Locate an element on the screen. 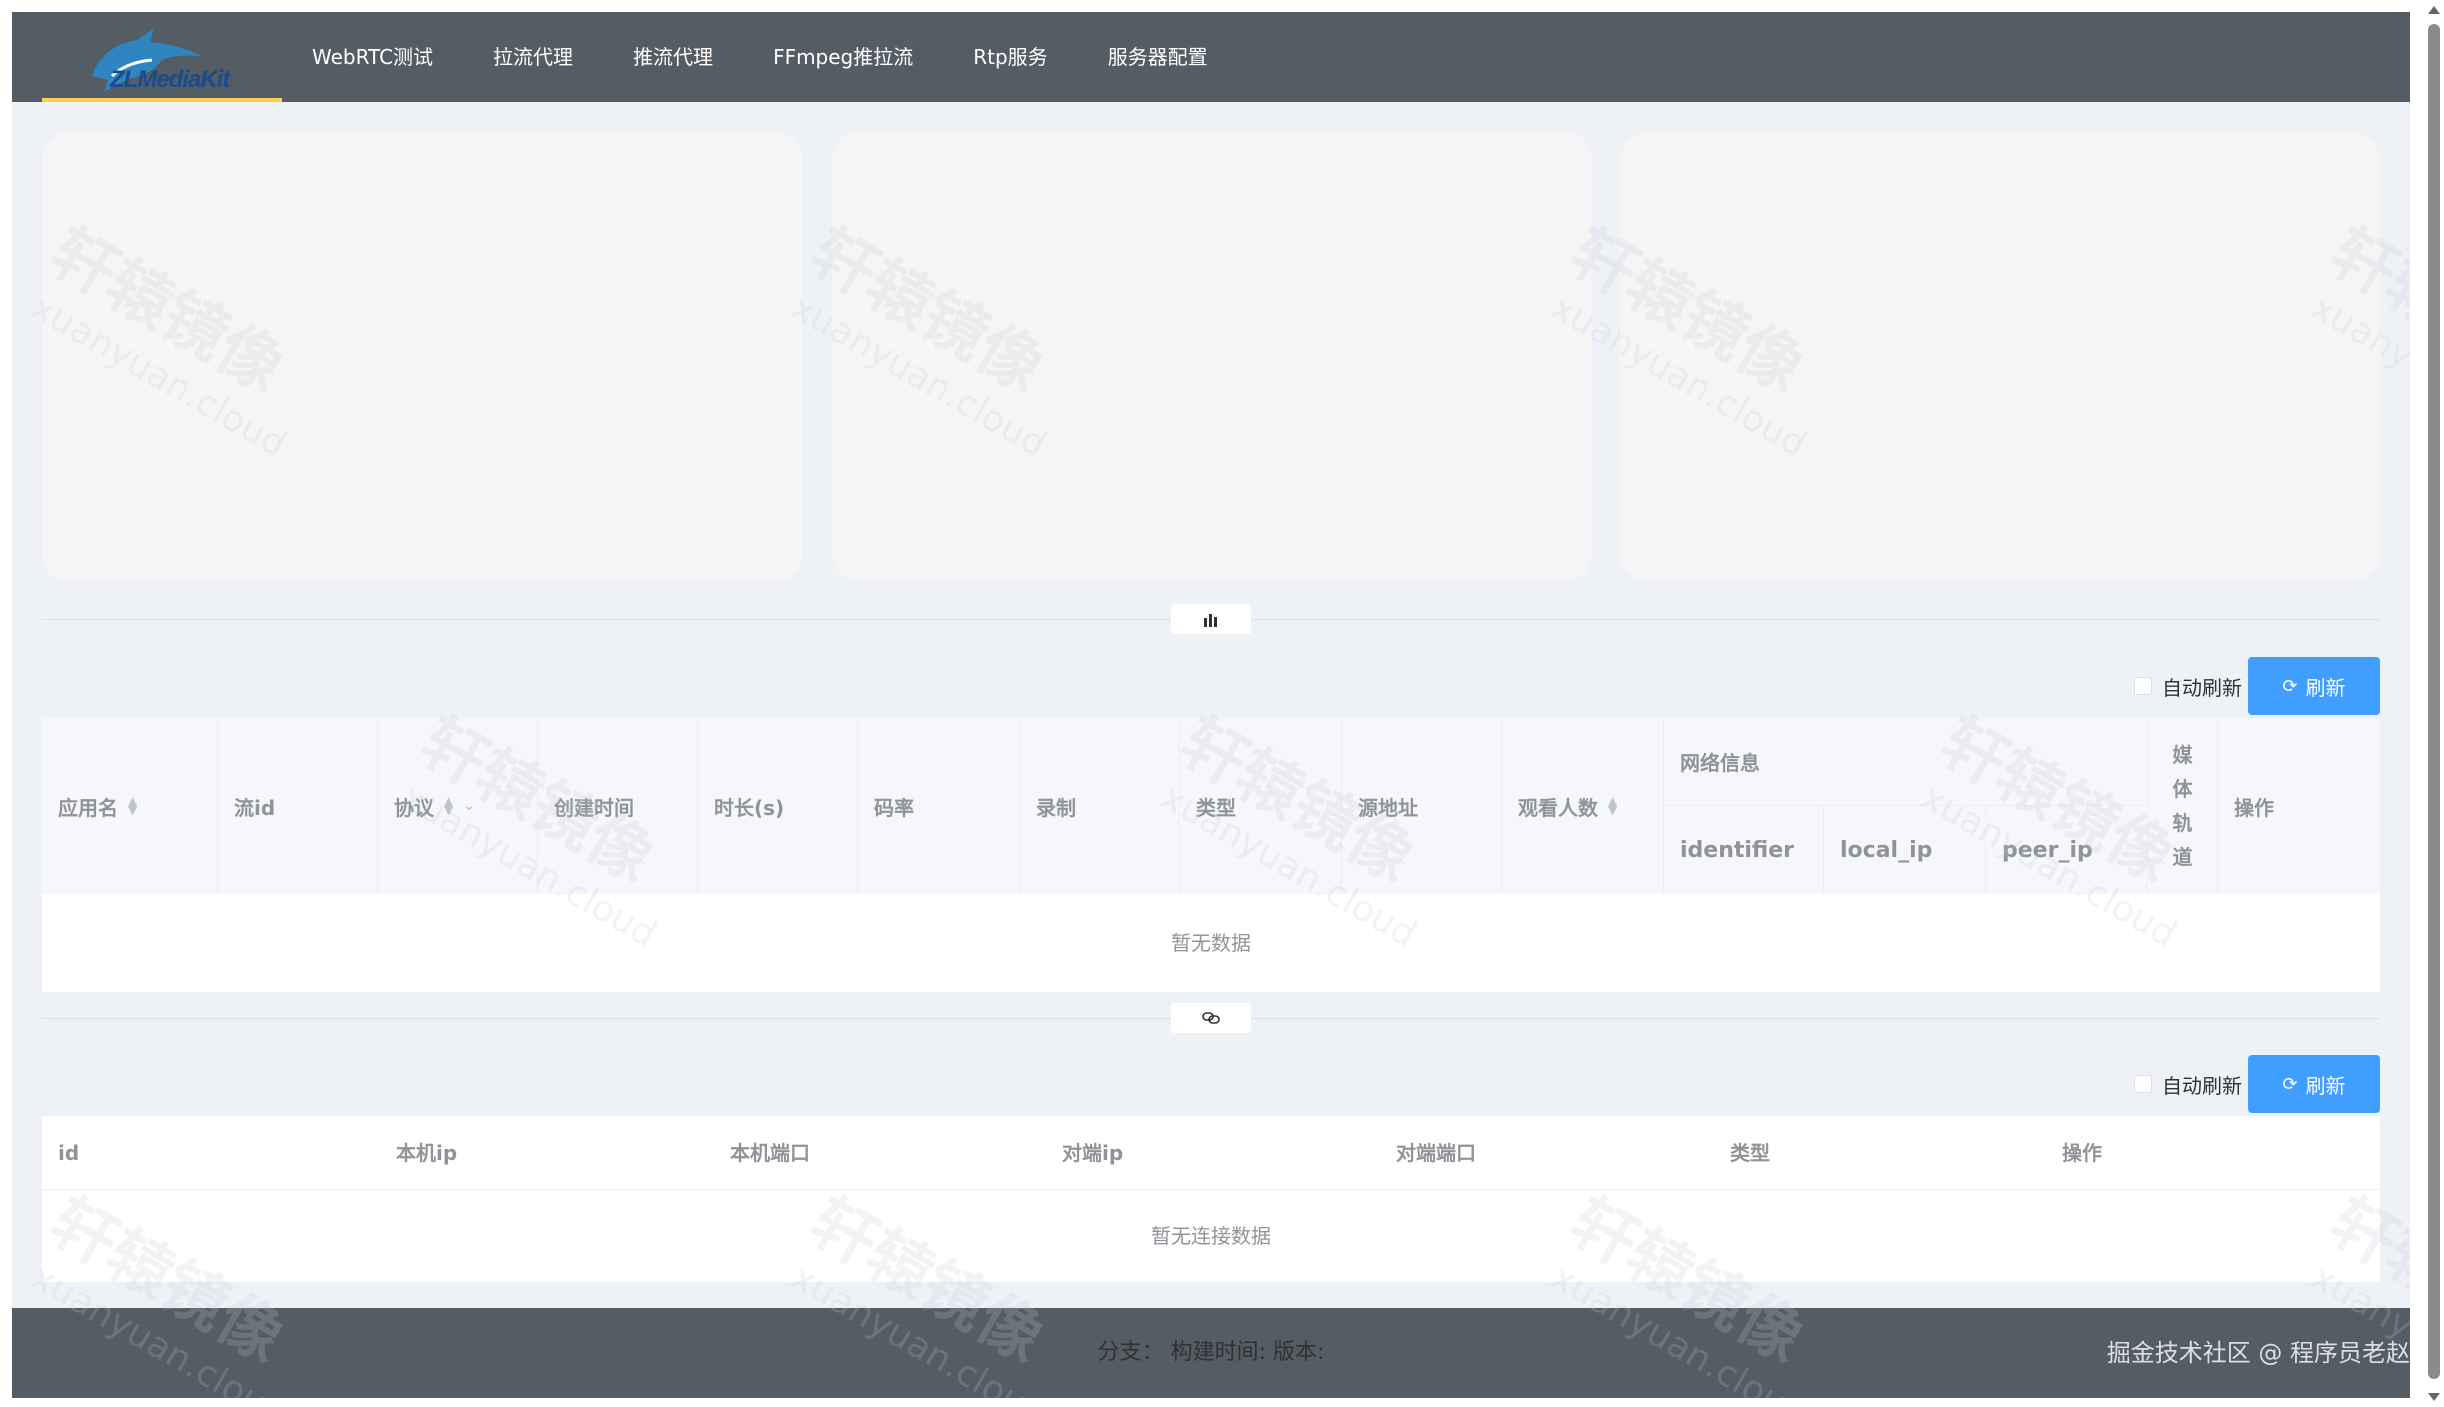  col-peer-ip: 对端ip is located at coordinates (1093, 1153).